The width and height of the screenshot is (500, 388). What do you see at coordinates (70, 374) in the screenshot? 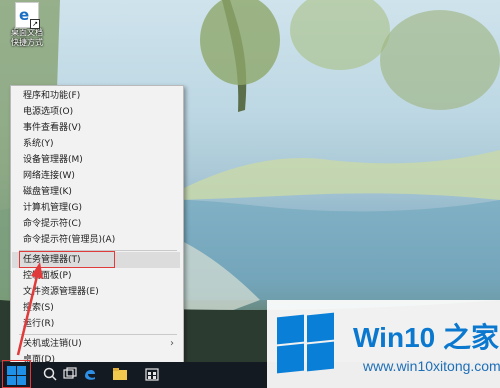
I see `task-view-icon` at bounding box center [70, 374].